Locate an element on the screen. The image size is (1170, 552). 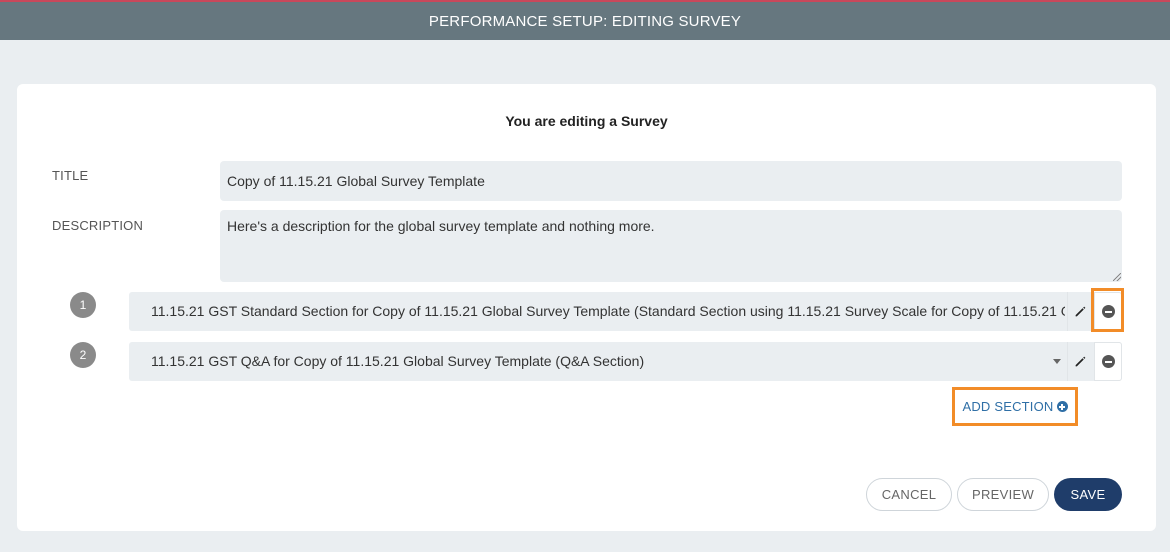
save-button: SAVE is located at coordinates (1088, 494).